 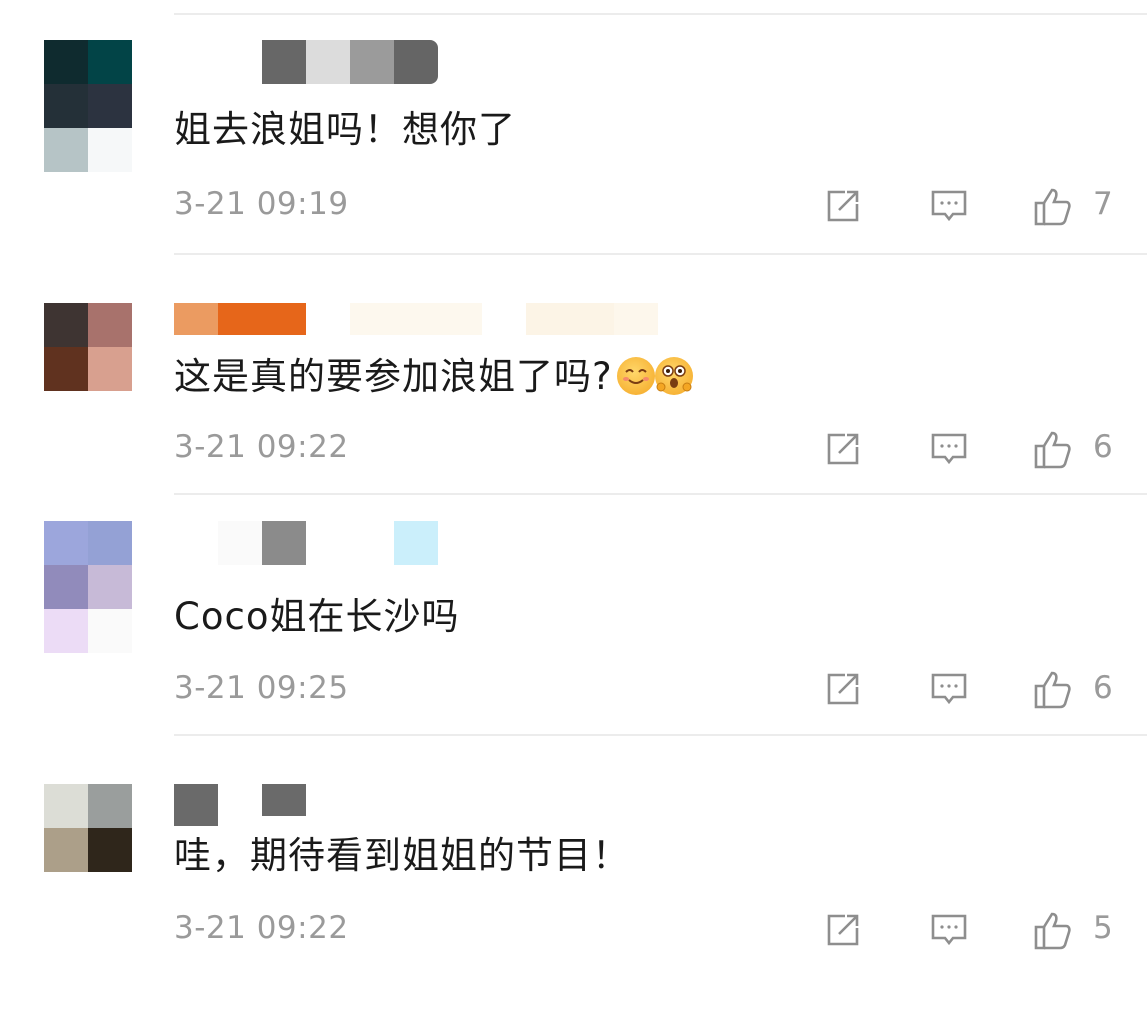 I want to click on comment-text: 哇，期待看到姐姐的节目！, so click(x=402, y=856).